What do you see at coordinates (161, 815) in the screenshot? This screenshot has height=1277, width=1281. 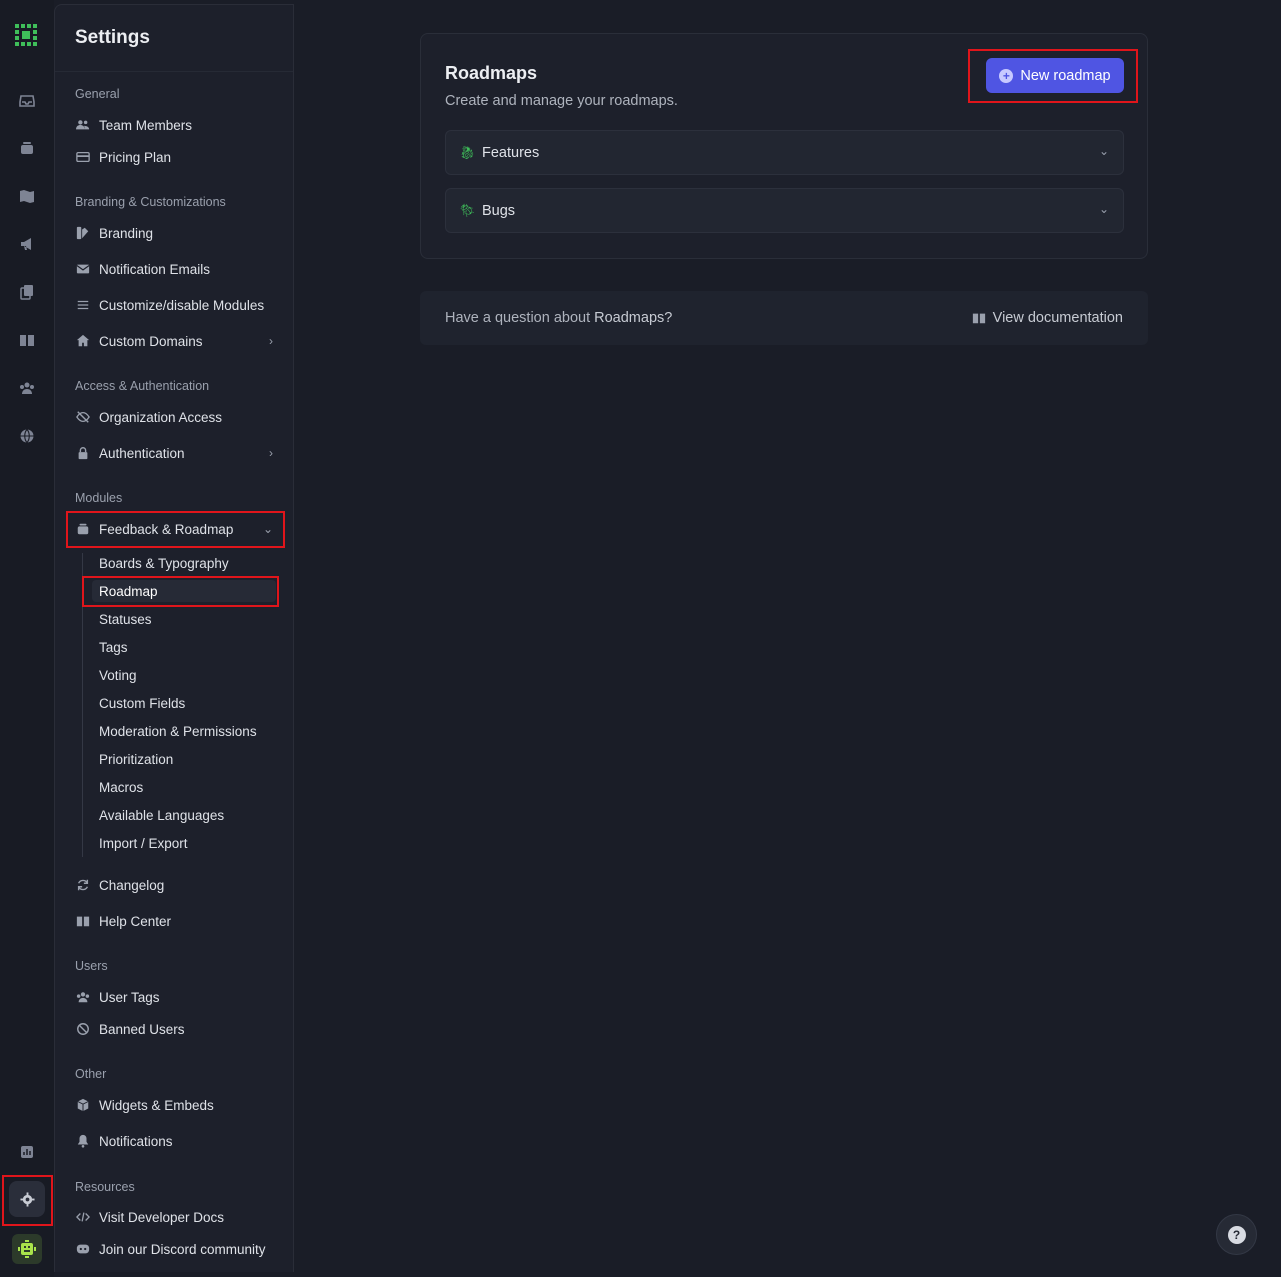 I see `sub-item-available-languages: Available Languages` at bounding box center [161, 815].